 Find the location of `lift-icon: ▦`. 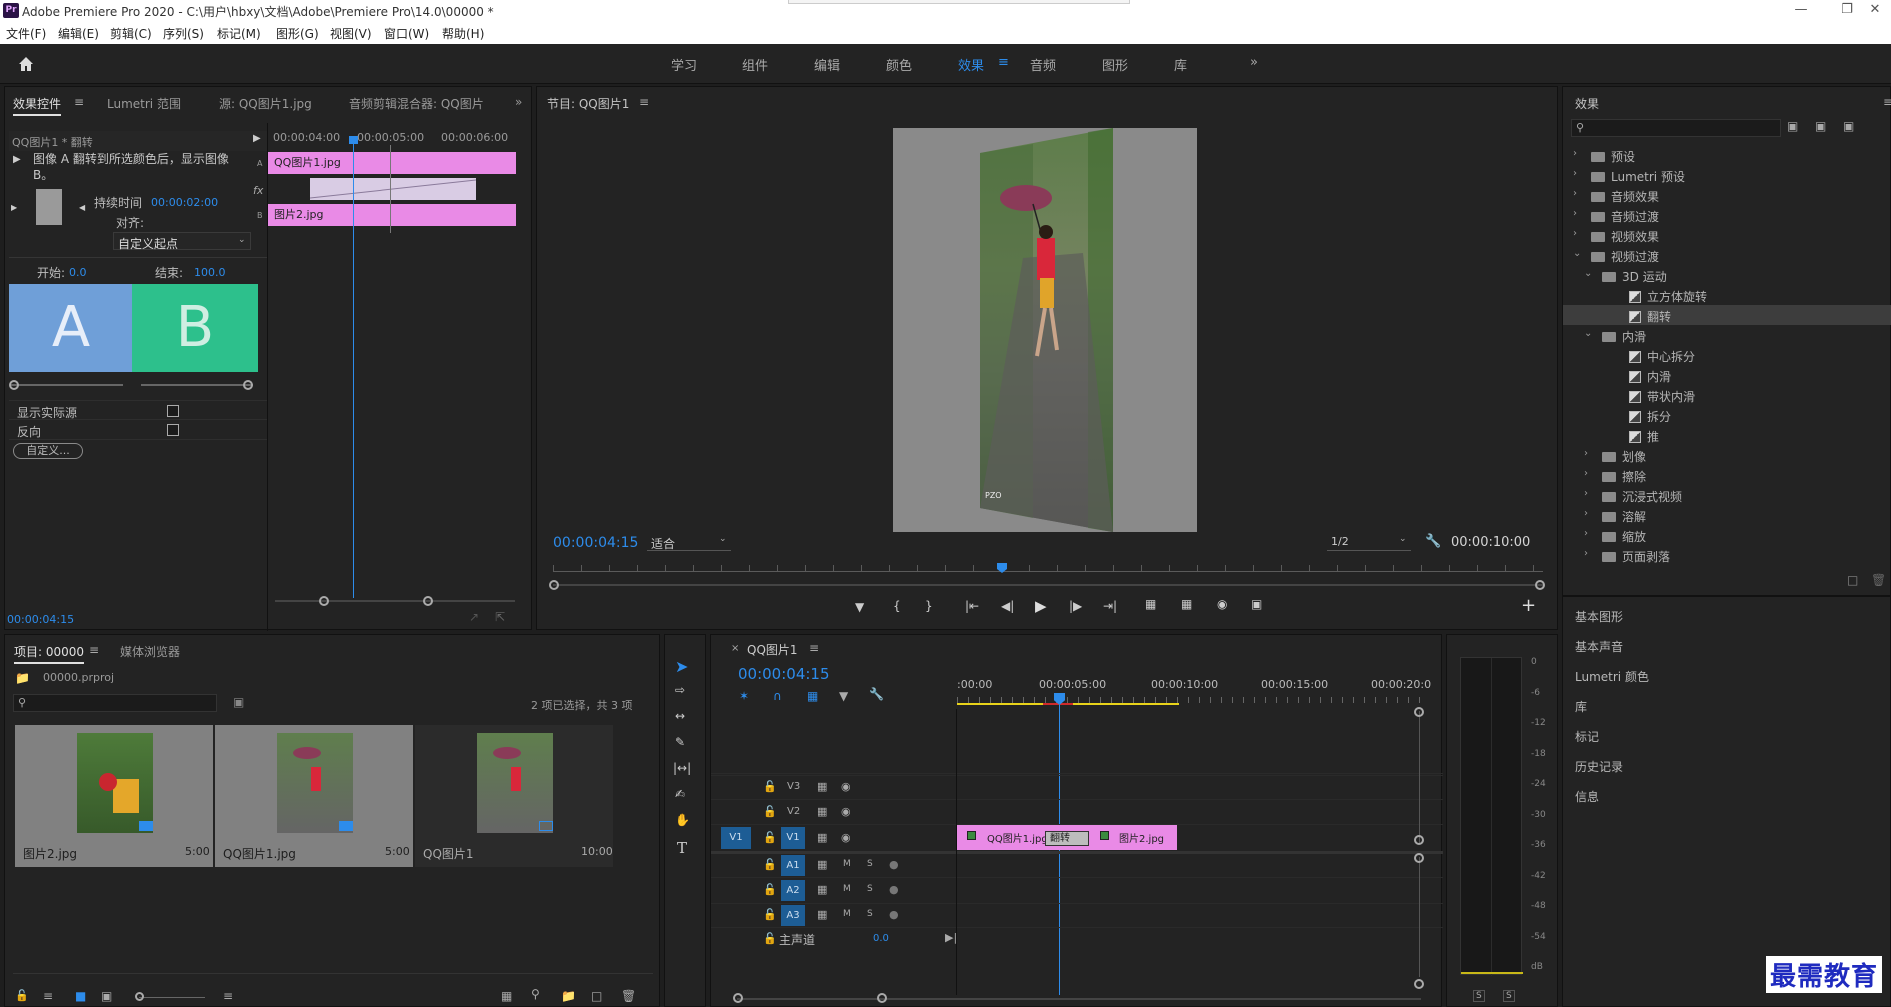

lift-icon: ▦ is located at coordinates (1150, 604).